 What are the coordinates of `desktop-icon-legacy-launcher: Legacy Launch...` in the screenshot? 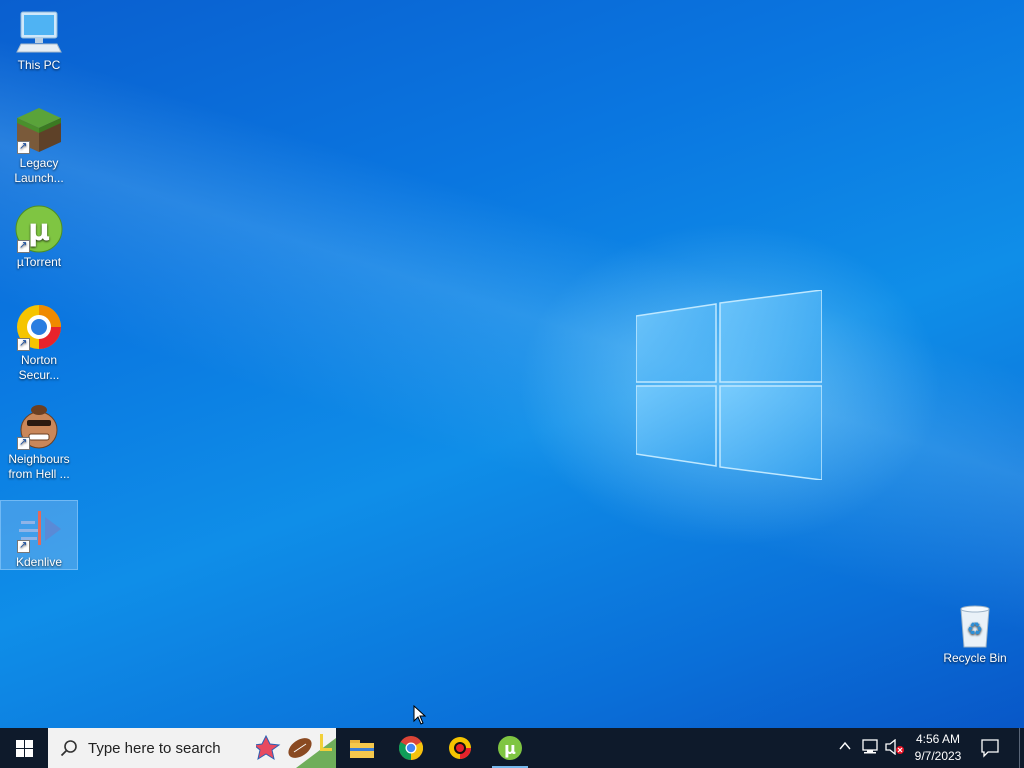 It's located at (39, 146).